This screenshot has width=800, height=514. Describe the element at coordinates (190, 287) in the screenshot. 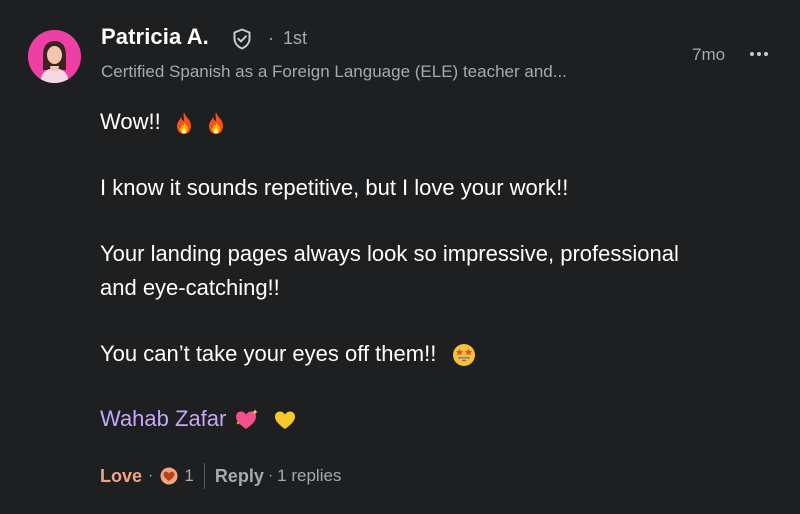

I see `comment-line-4: and eye-catching!!` at that location.